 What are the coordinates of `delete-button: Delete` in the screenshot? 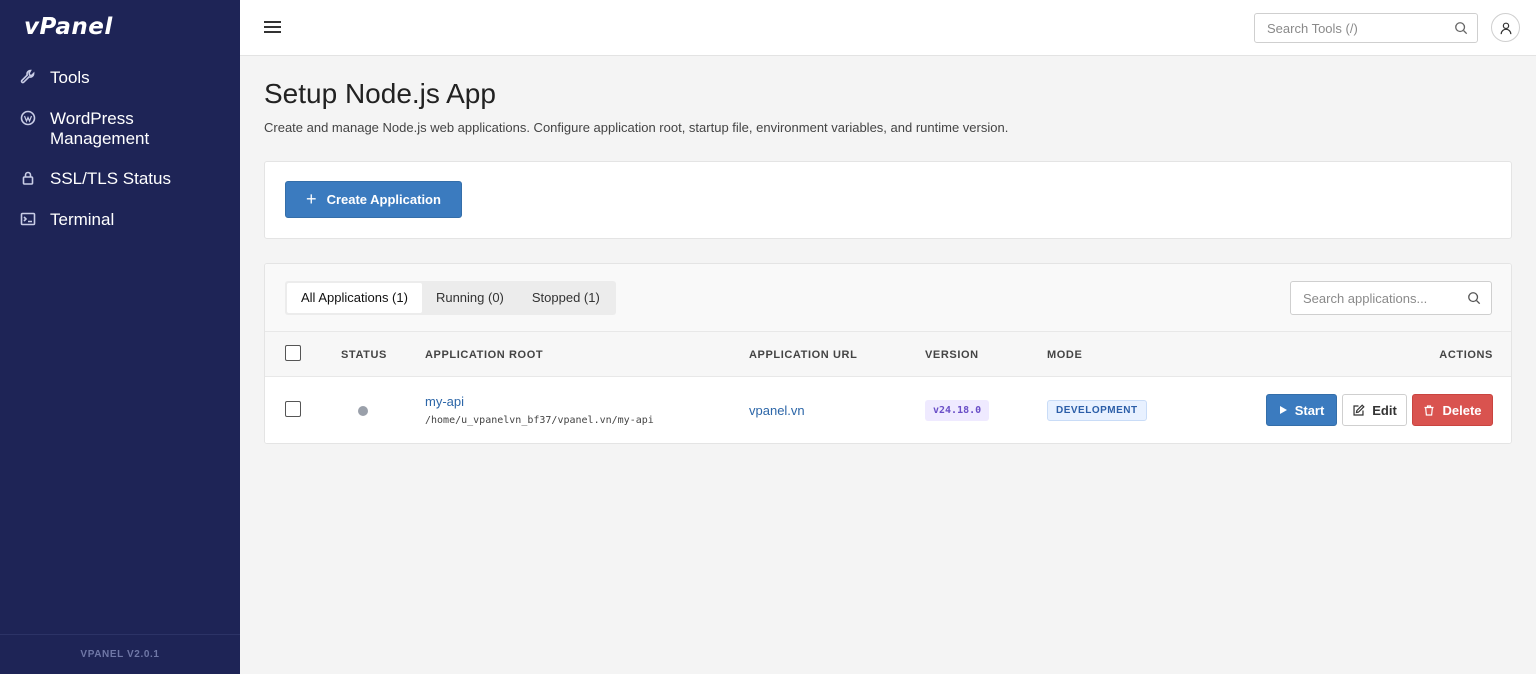 It's located at (1452, 410).